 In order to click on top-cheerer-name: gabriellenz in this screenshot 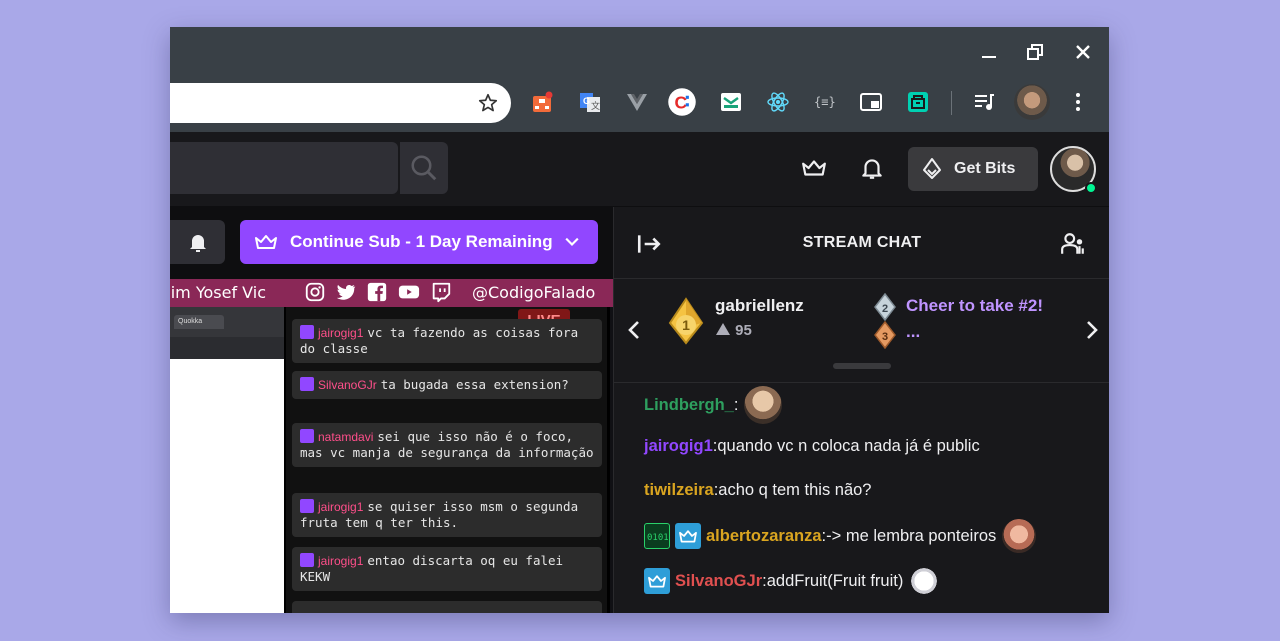, I will do `click(759, 305)`.